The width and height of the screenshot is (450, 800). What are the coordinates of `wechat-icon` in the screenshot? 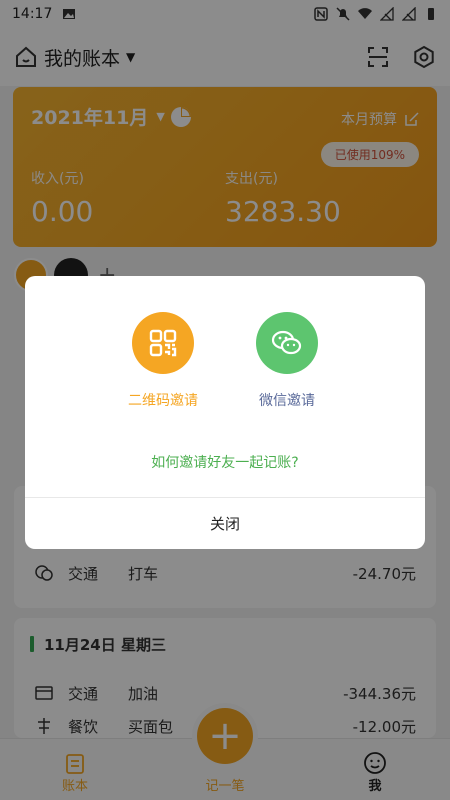 It's located at (286, 342).